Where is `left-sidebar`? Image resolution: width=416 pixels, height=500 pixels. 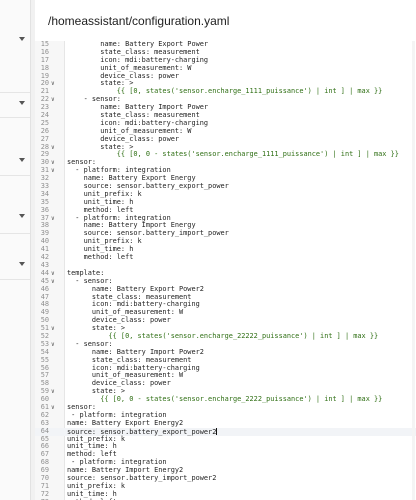
left-sidebar is located at coordinates (15, 250).